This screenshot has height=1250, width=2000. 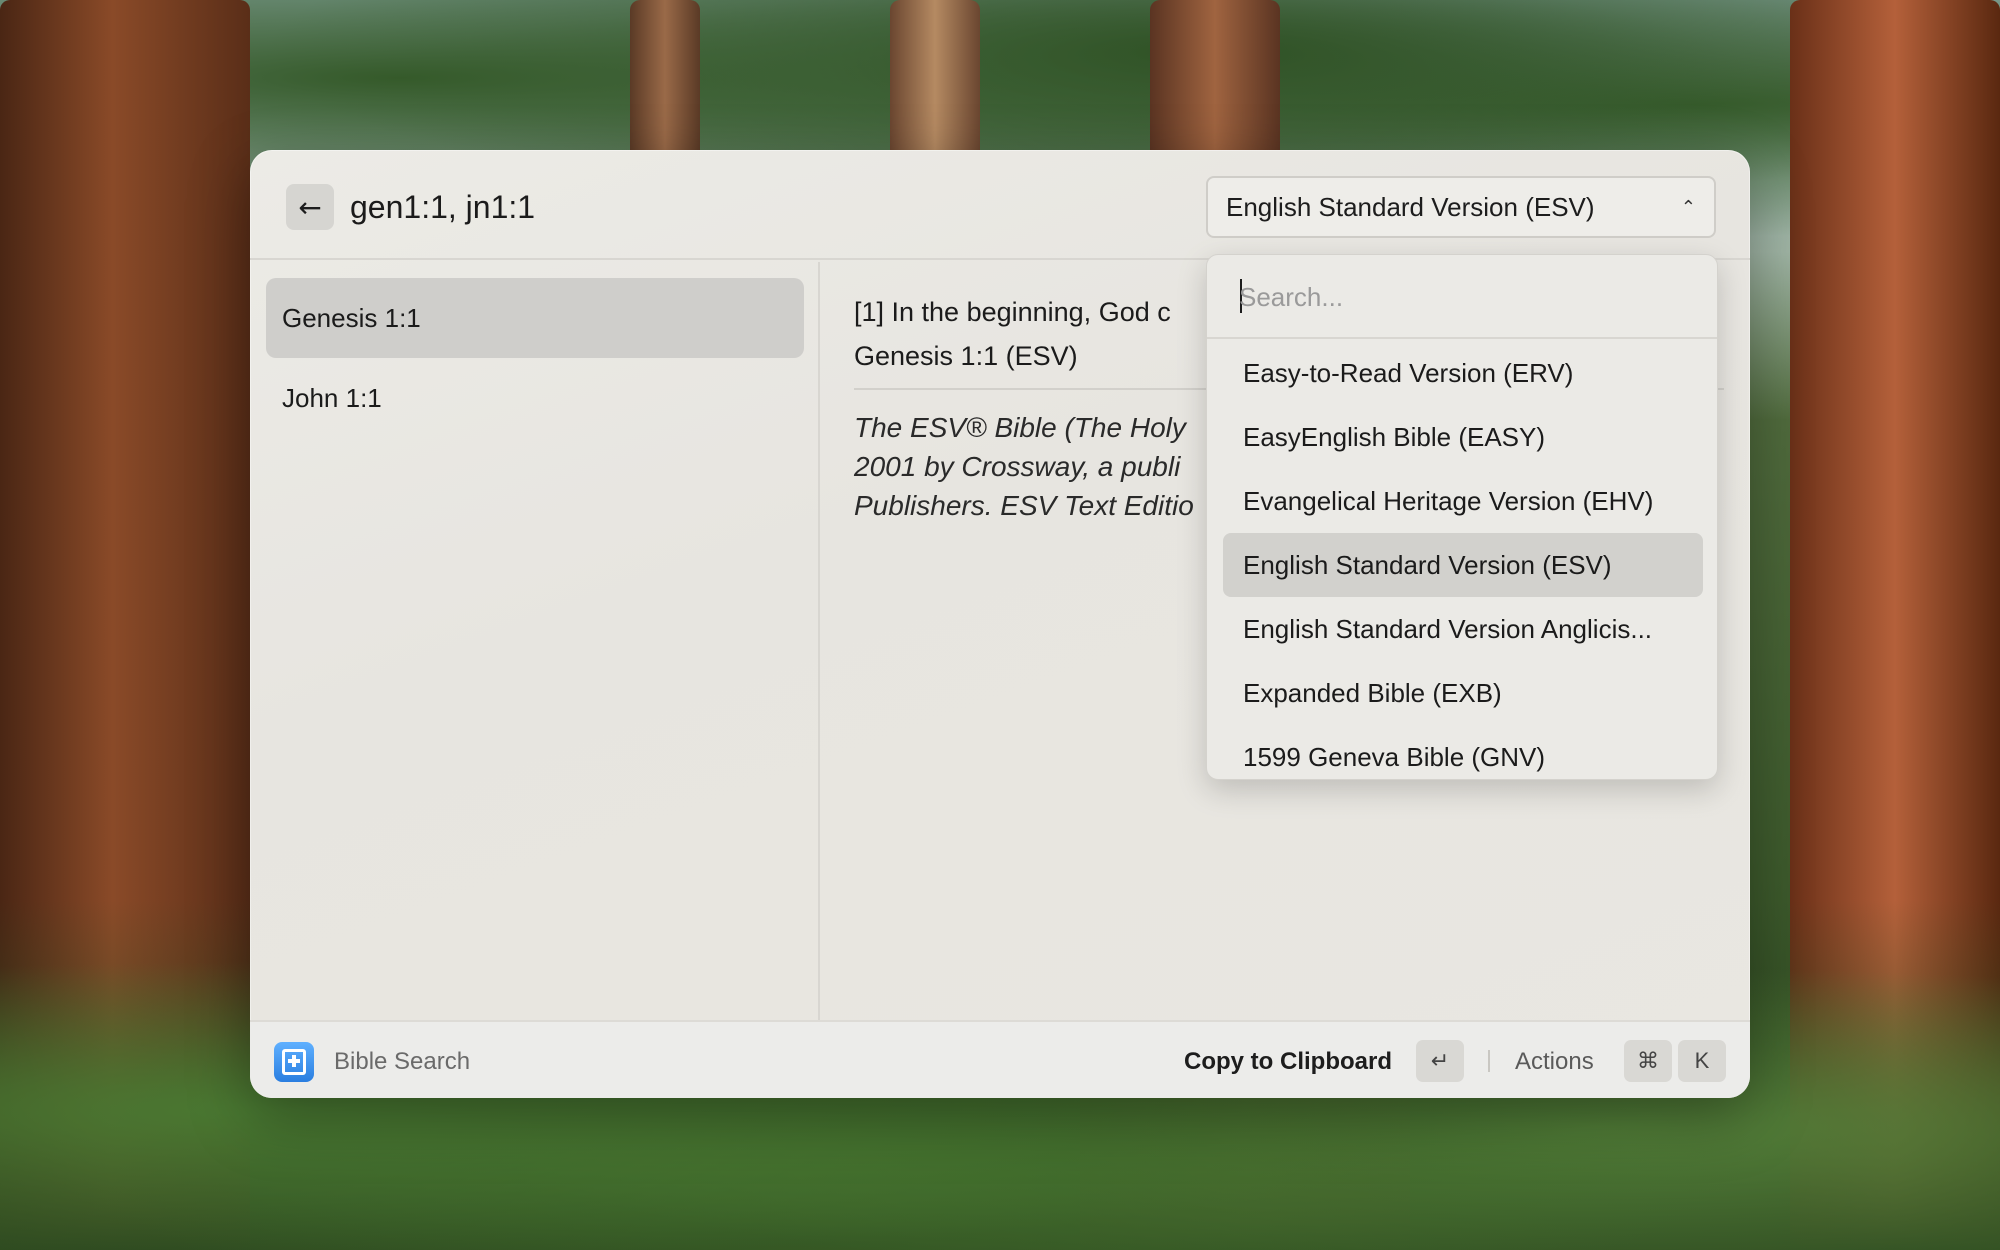 What do you see at coordinates (1463, 437) in the screenshot?
I see `dropdown-option: EasyEnglish Bible (EASY)` at bounding box center [1463, 437].